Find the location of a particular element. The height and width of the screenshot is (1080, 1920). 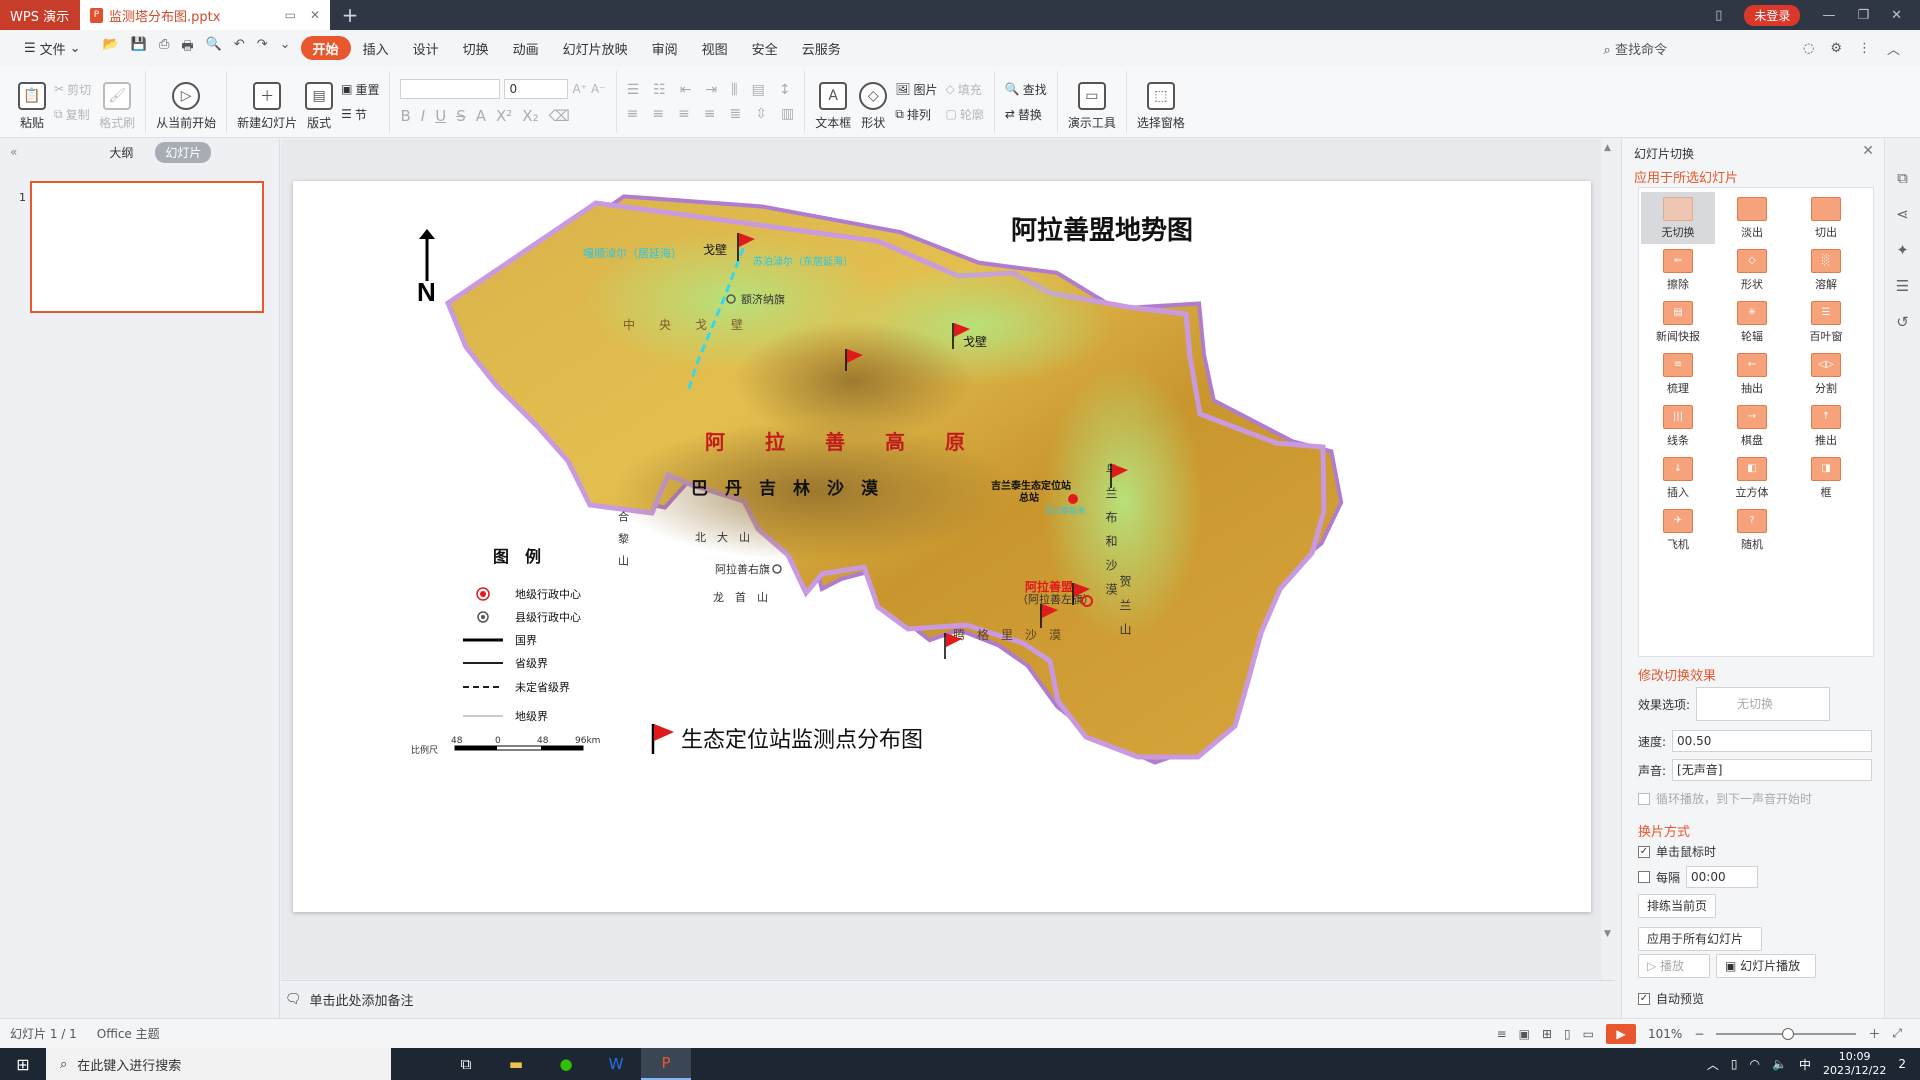

minimize-icon: — is located at coordinates (1828, 15).